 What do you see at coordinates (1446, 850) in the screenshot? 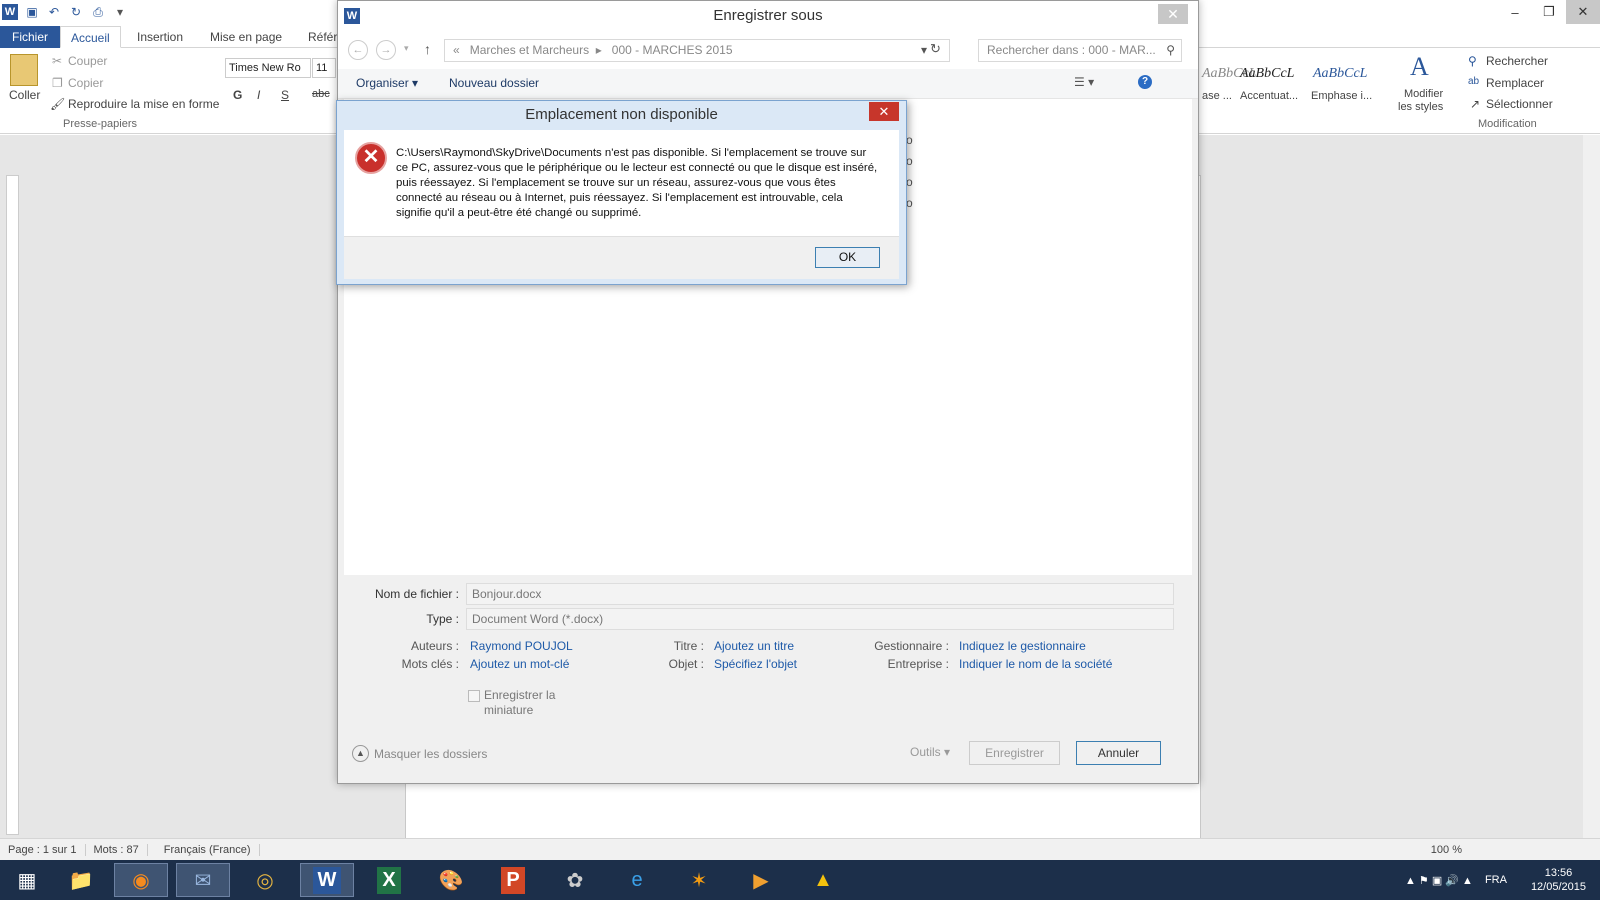
I see `zoom-level: 100 %` at bounding box center [1446, 850].